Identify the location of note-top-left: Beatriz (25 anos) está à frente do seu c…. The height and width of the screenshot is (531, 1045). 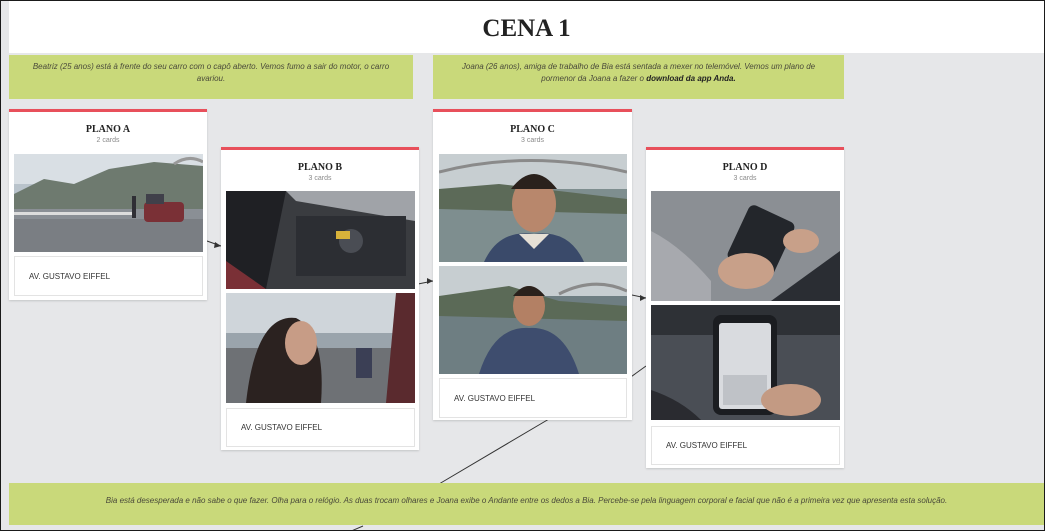
(211, 77).